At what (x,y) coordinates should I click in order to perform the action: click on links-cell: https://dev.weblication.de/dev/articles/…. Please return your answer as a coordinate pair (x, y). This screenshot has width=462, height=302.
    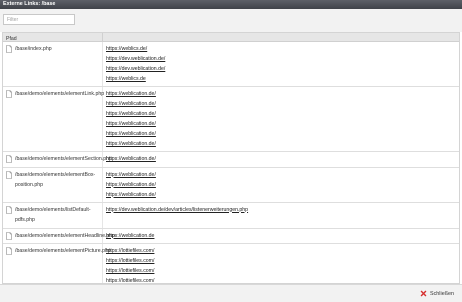
    Looking at the image, I should click on (281, 215).